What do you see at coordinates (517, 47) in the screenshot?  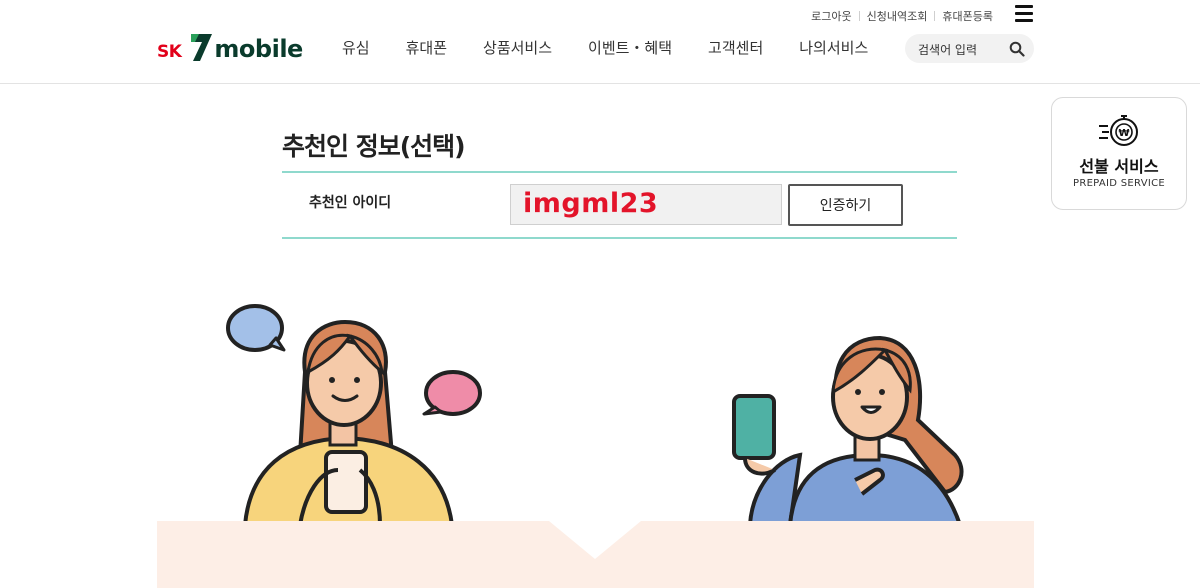 I see `nav-products: 상품서비스` at bounding box center [517, 47].